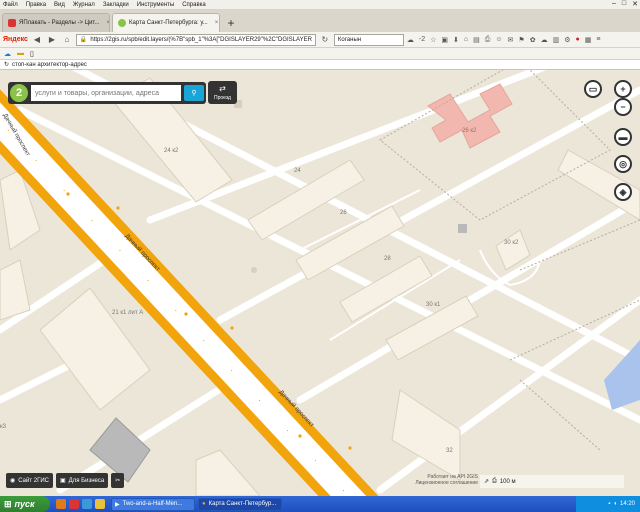  What do you see at coordinates (37, 40) in the screenshot?
I see `back-icon: ◀` at bounding box center [37, 40].